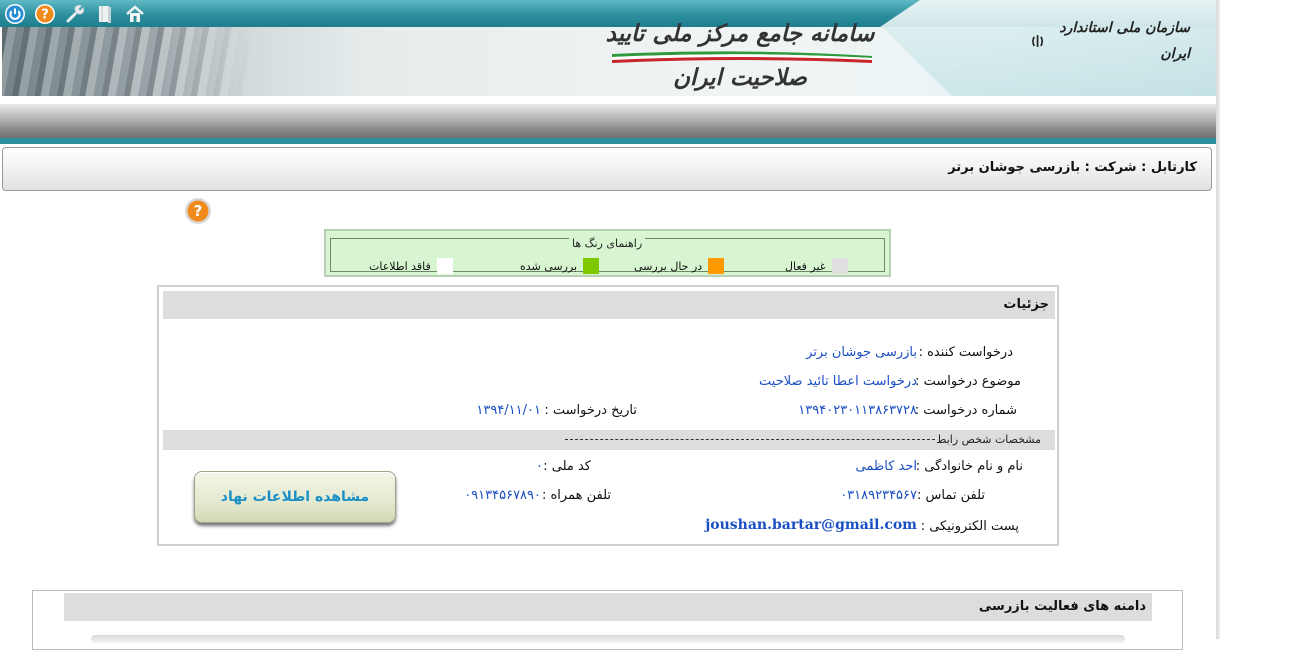  What do you see at coordinates (607, 169) in the screenshot?
I see `breadcrumb: کارتابل : شرکت : بازرسی جوشان برتر` at bounding box center [607, 169].